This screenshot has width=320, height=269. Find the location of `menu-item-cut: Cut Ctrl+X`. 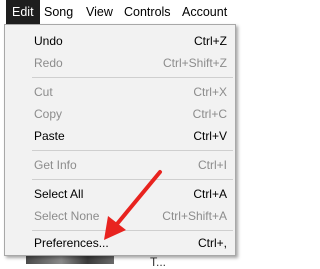

menu-item-cut: Cut Ctrl+X is located at coordinates (120, 92).